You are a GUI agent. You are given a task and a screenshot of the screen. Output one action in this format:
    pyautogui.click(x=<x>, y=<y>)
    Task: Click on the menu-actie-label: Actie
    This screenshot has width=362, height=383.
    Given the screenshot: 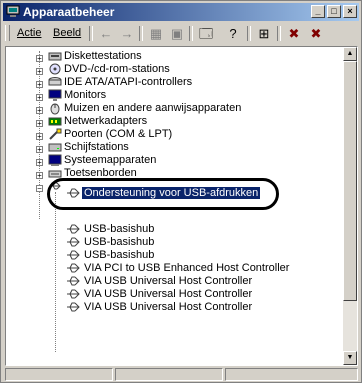 What is the action you would take?
    pyautogui.click(x=29, y=33)
    